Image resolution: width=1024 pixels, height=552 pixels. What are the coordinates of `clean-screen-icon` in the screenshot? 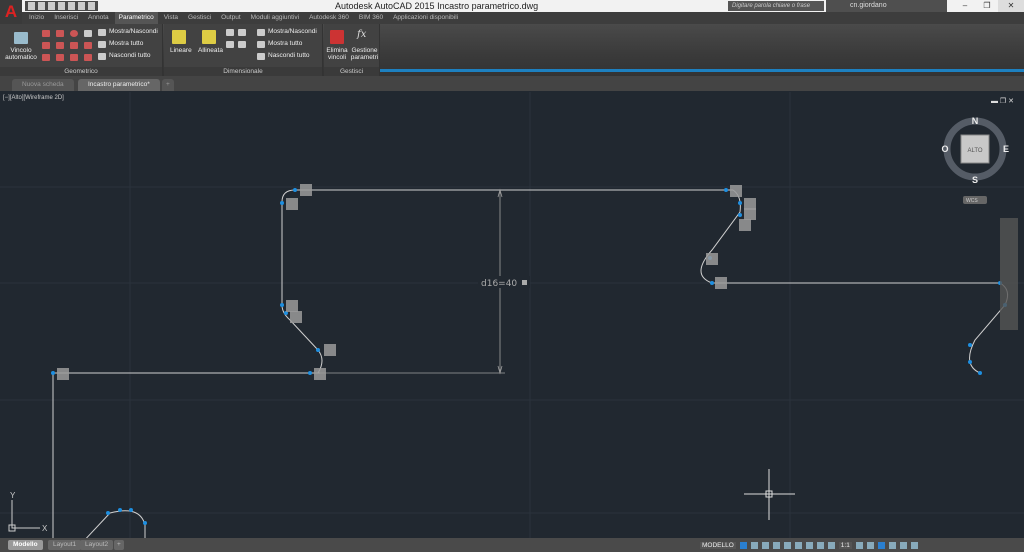 It's located at (903, 545).